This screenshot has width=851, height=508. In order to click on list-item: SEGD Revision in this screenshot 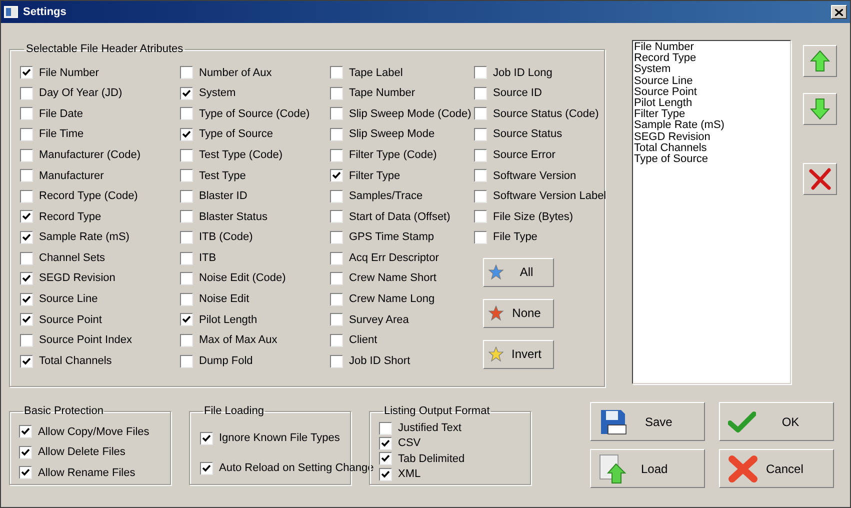, I will do `click(712, 137)`.